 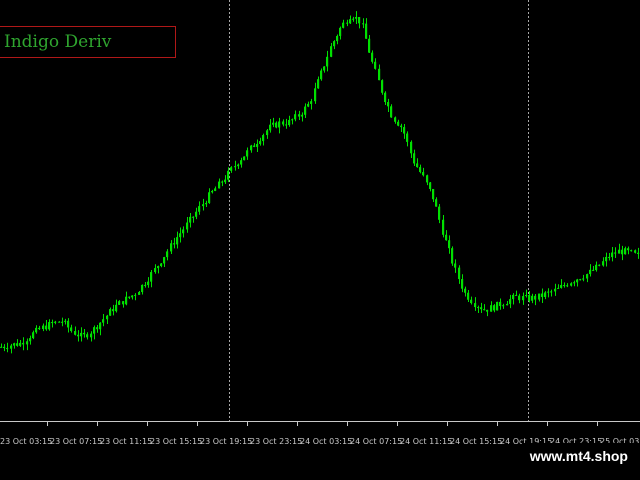 I want to click on time-axis-label: 23 Oct 15:15, so click(x=176, y=441).